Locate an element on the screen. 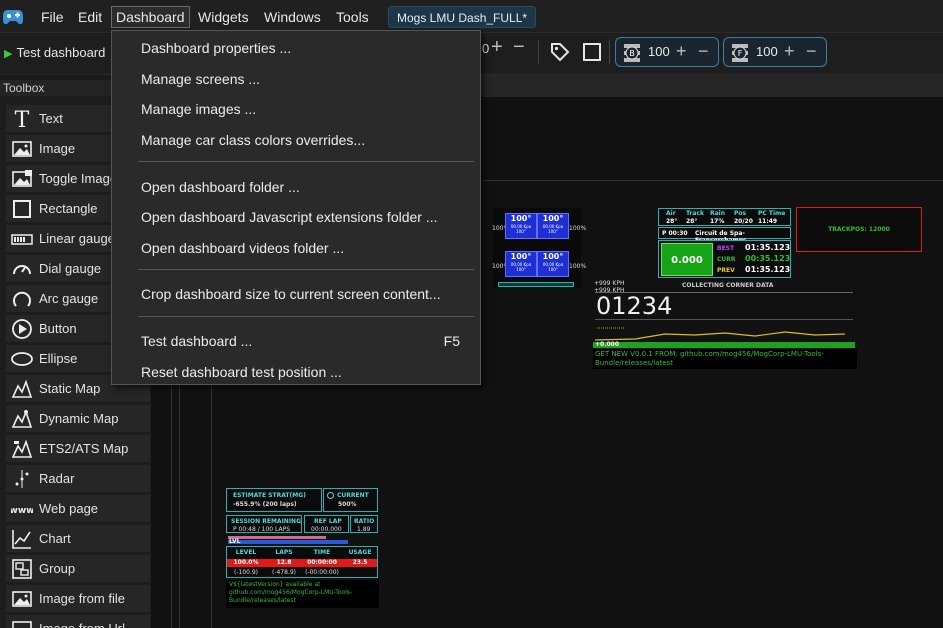 Image resolution: width=943 pixels, height=628 pixels. ratio-label: RATIO is located at coordinates (364, 521).